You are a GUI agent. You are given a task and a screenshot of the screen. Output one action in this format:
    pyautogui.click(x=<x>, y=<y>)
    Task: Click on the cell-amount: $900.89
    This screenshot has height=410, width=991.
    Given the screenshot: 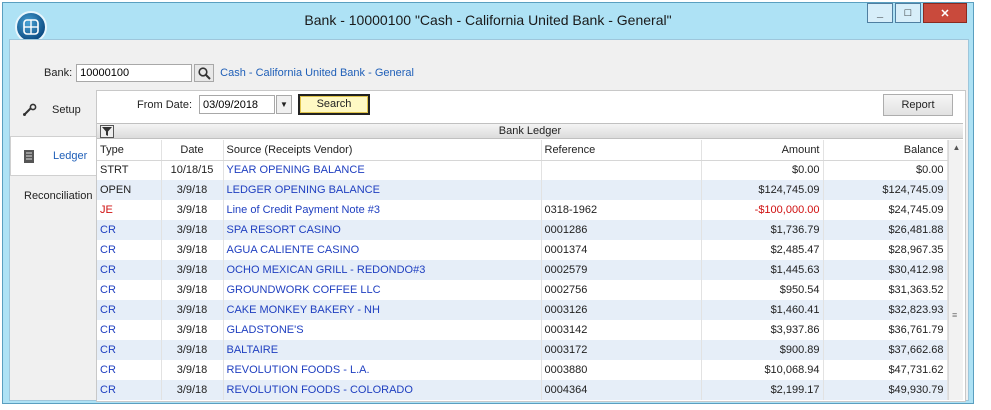 What is the action you would take?
    pyautogui.click(x=762, y=350)
    